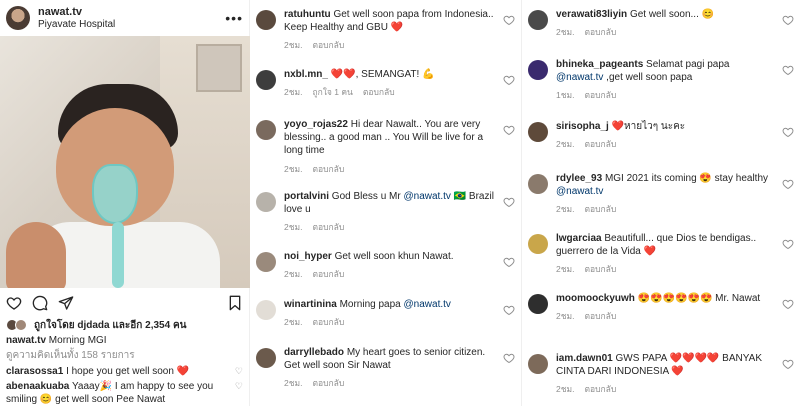 This screenshot has width=800, height=406. What do you see at coordinates (306, 196) in the screenshot?
I see `comment-username: portalvini` at bounding box center [306, 196].